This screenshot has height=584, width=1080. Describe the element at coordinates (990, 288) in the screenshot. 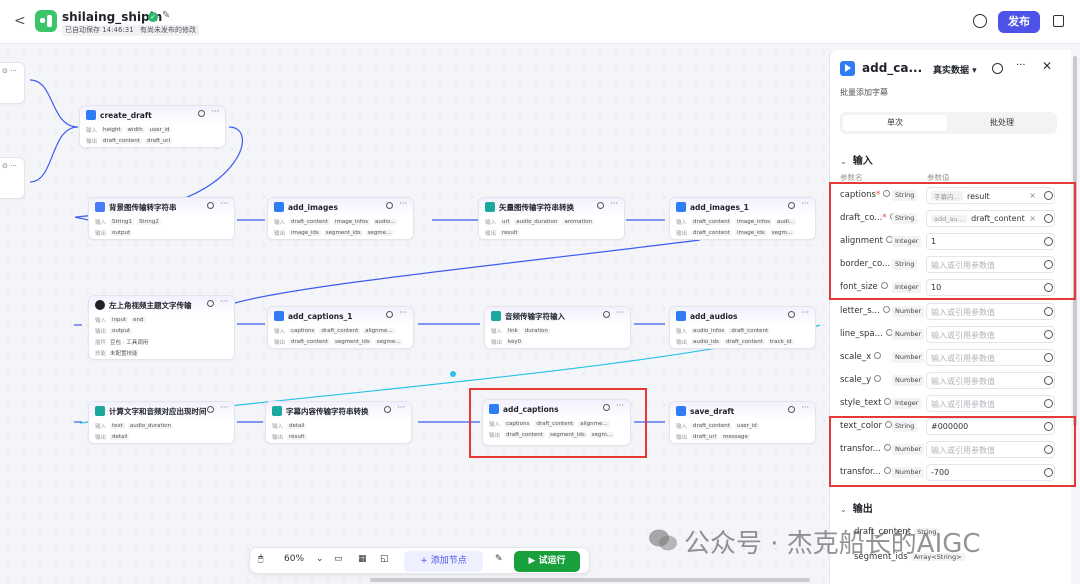

I see `param-value-input: 10` at that location.